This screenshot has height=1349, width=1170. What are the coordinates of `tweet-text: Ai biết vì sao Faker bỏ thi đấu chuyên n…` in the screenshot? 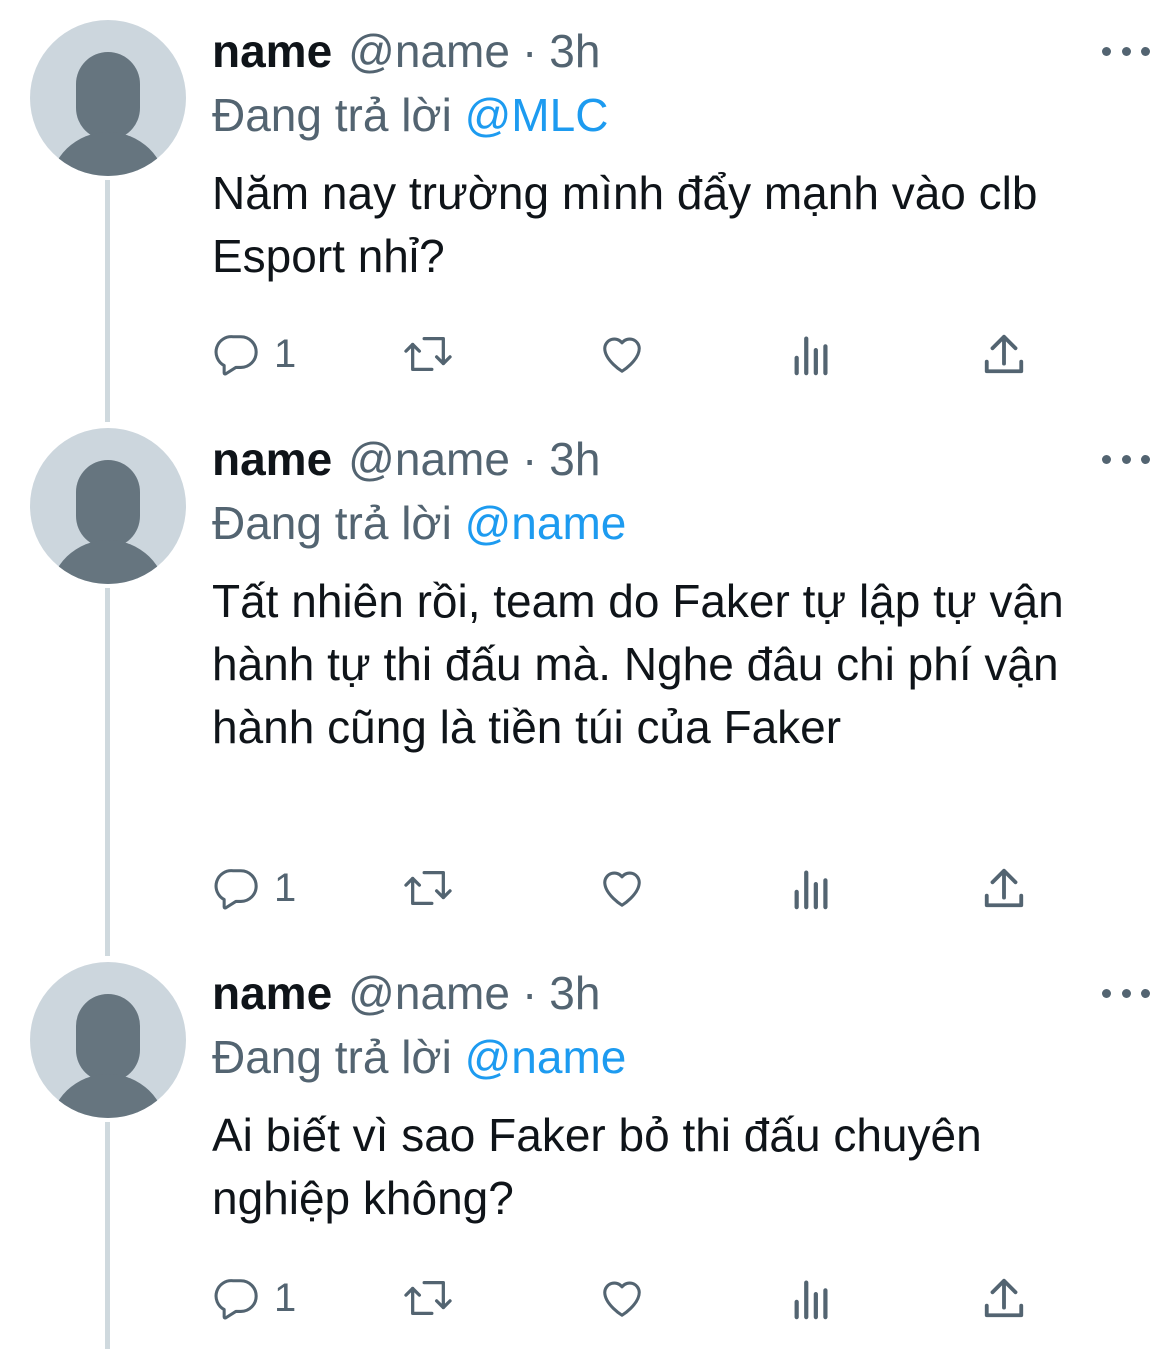 It's located at (597, 1166).